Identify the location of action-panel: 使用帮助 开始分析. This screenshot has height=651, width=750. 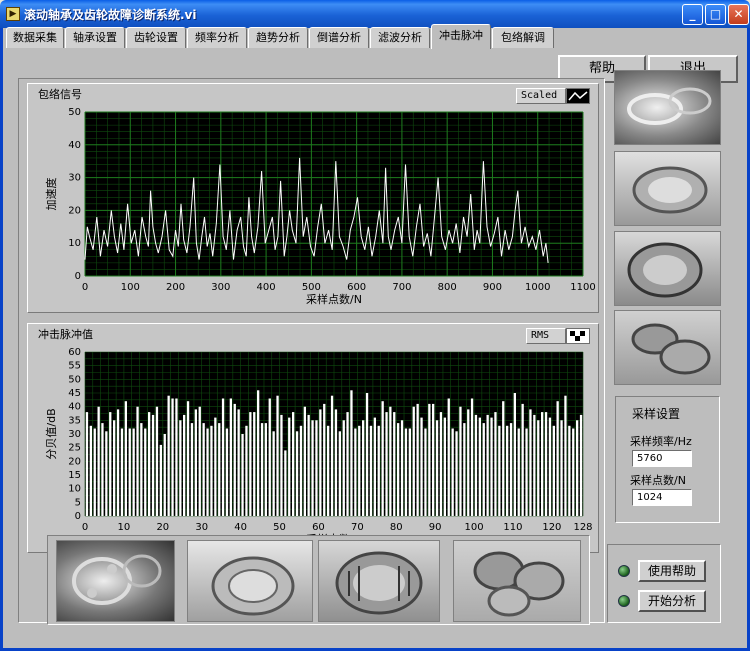
(664, 583).